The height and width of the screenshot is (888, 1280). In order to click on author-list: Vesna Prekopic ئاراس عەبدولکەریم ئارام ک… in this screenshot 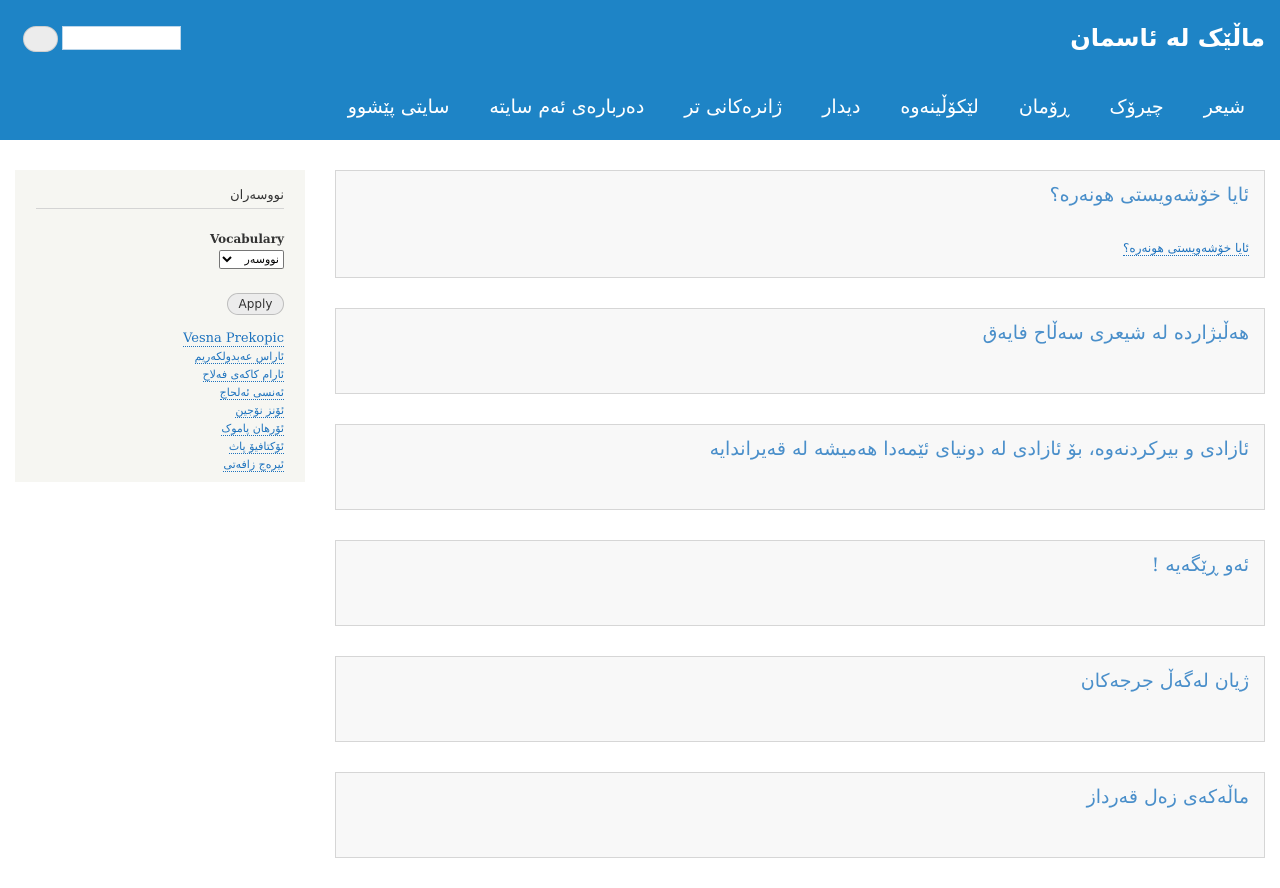, I will do `click(160, 400)`.